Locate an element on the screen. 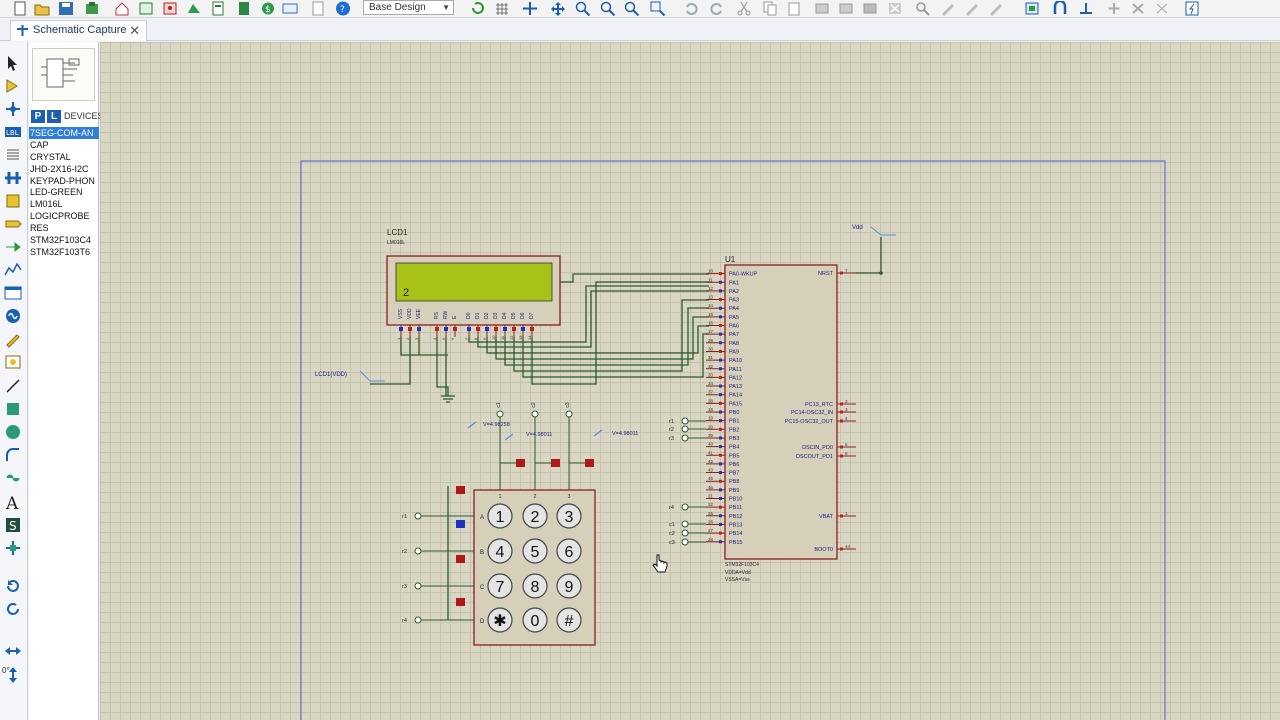  3d-view-icon is located at coordinates (194, 8).